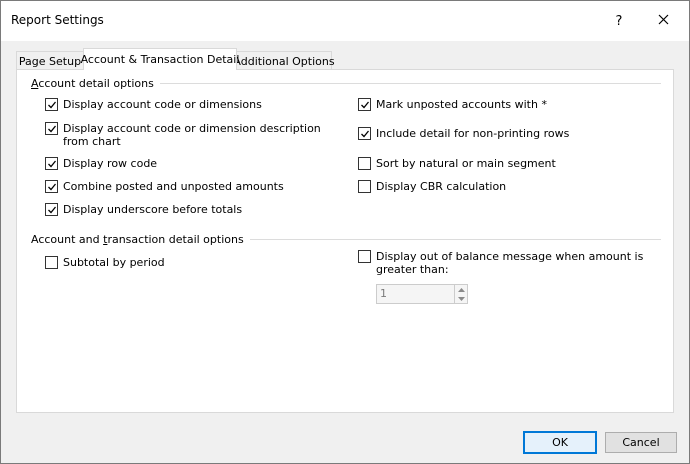  Describe the element at coordinates (441, 186) in the screenshot. I see `display-cbr-label: Display CBR calculation` at that location.